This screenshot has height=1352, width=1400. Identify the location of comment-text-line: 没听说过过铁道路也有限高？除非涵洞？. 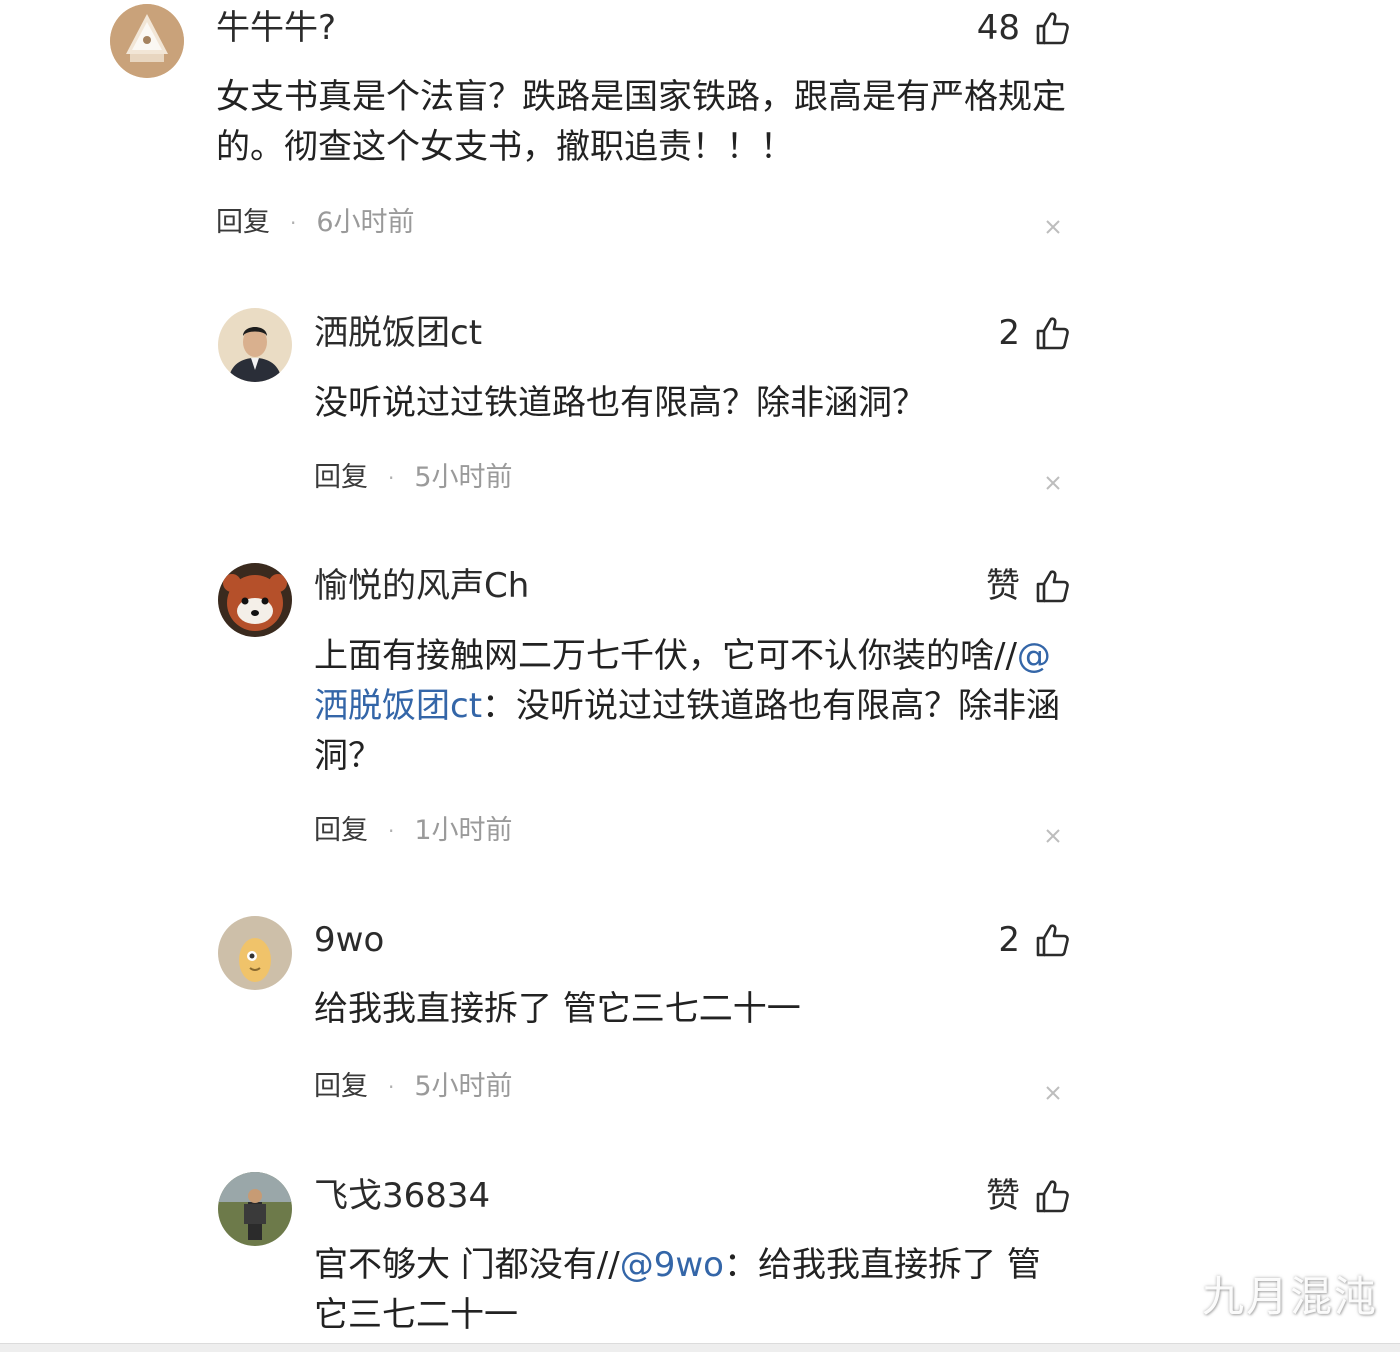
(620, 403).